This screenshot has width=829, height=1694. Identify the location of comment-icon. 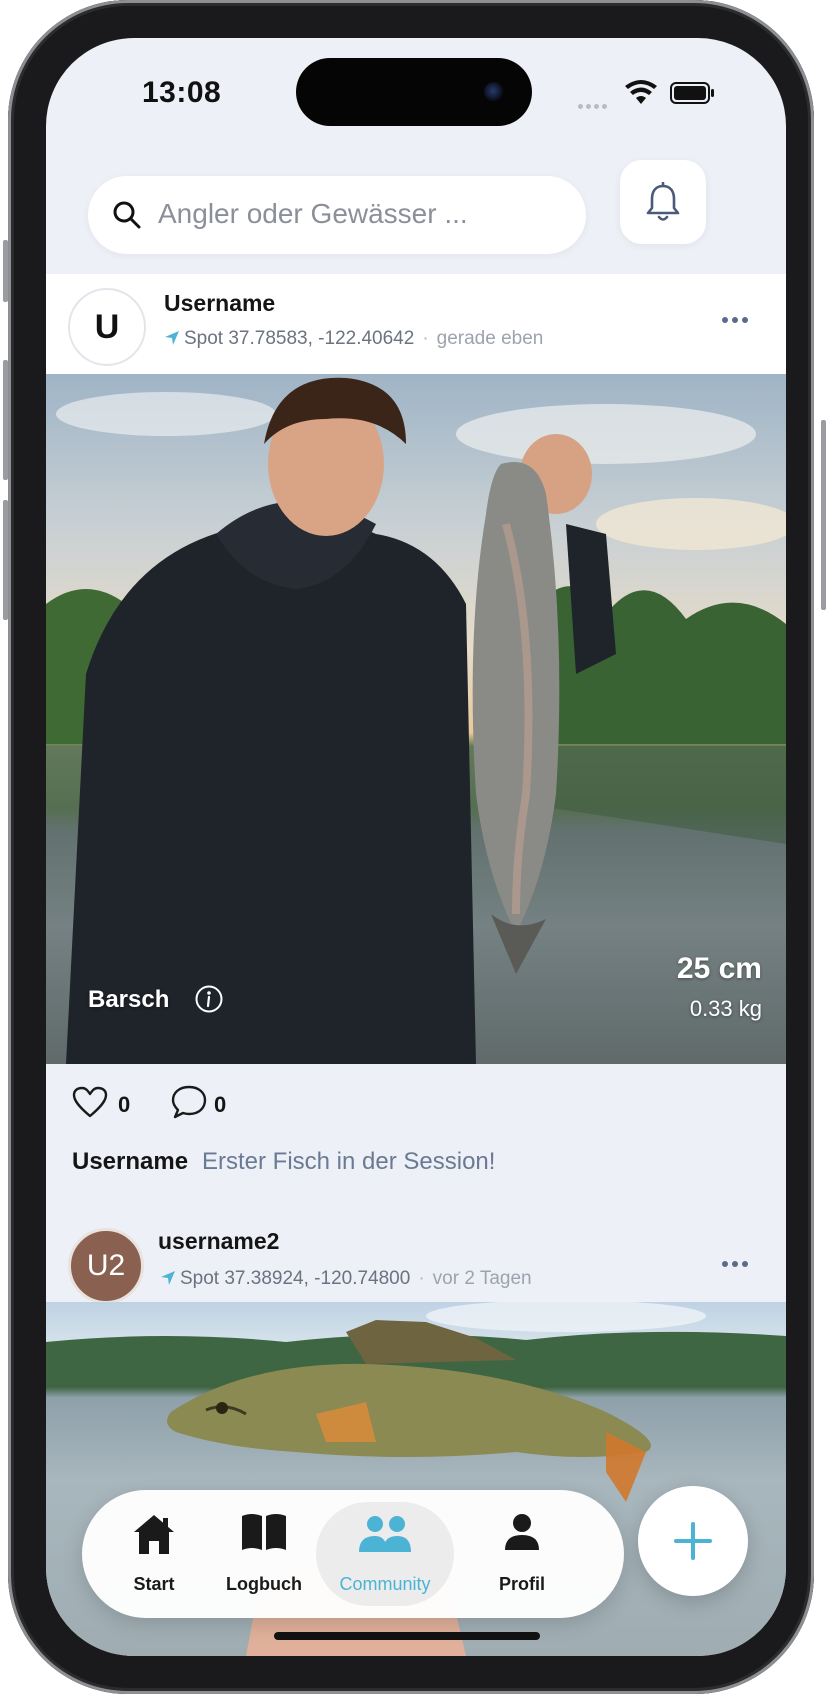
(189, 1102).